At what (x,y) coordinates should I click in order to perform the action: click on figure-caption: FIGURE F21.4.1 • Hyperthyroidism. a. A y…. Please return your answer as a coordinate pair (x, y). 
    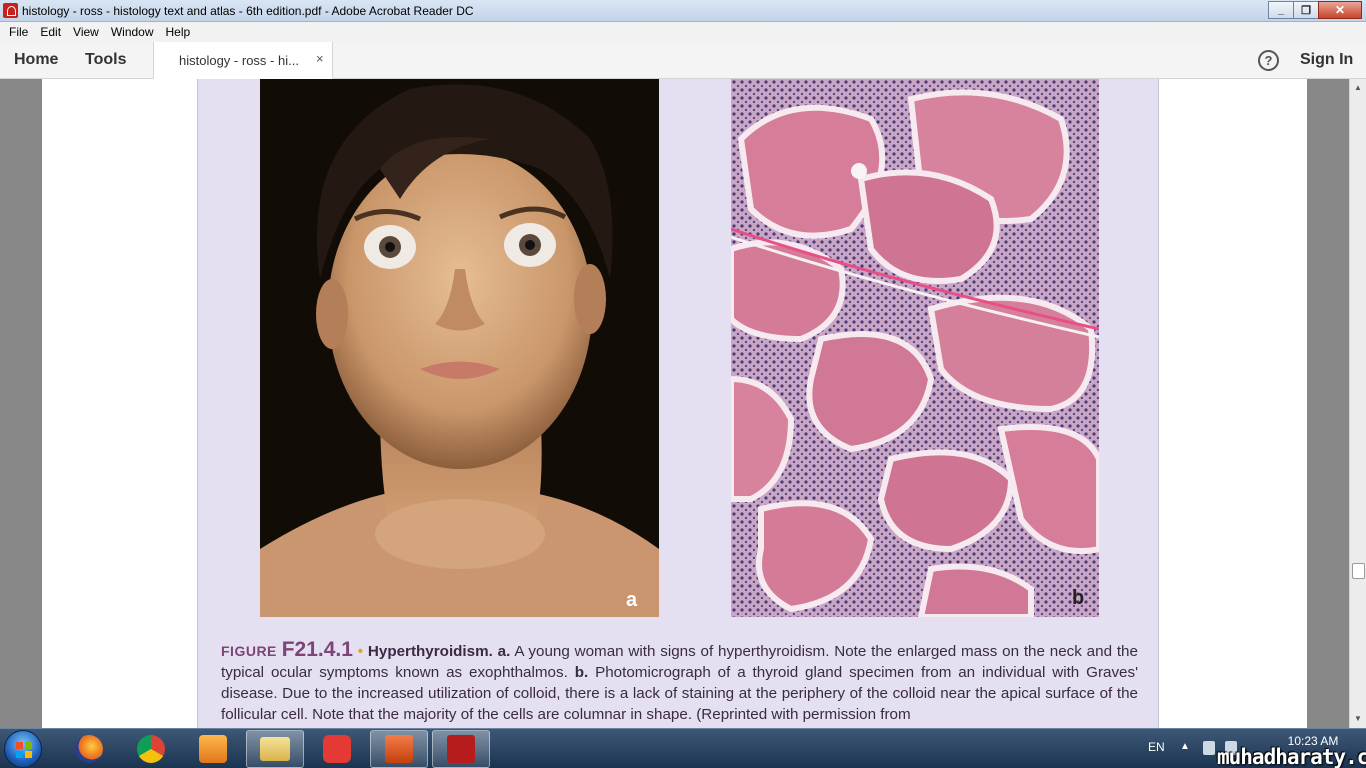
    Looking at the image, I should click on (679, 682).